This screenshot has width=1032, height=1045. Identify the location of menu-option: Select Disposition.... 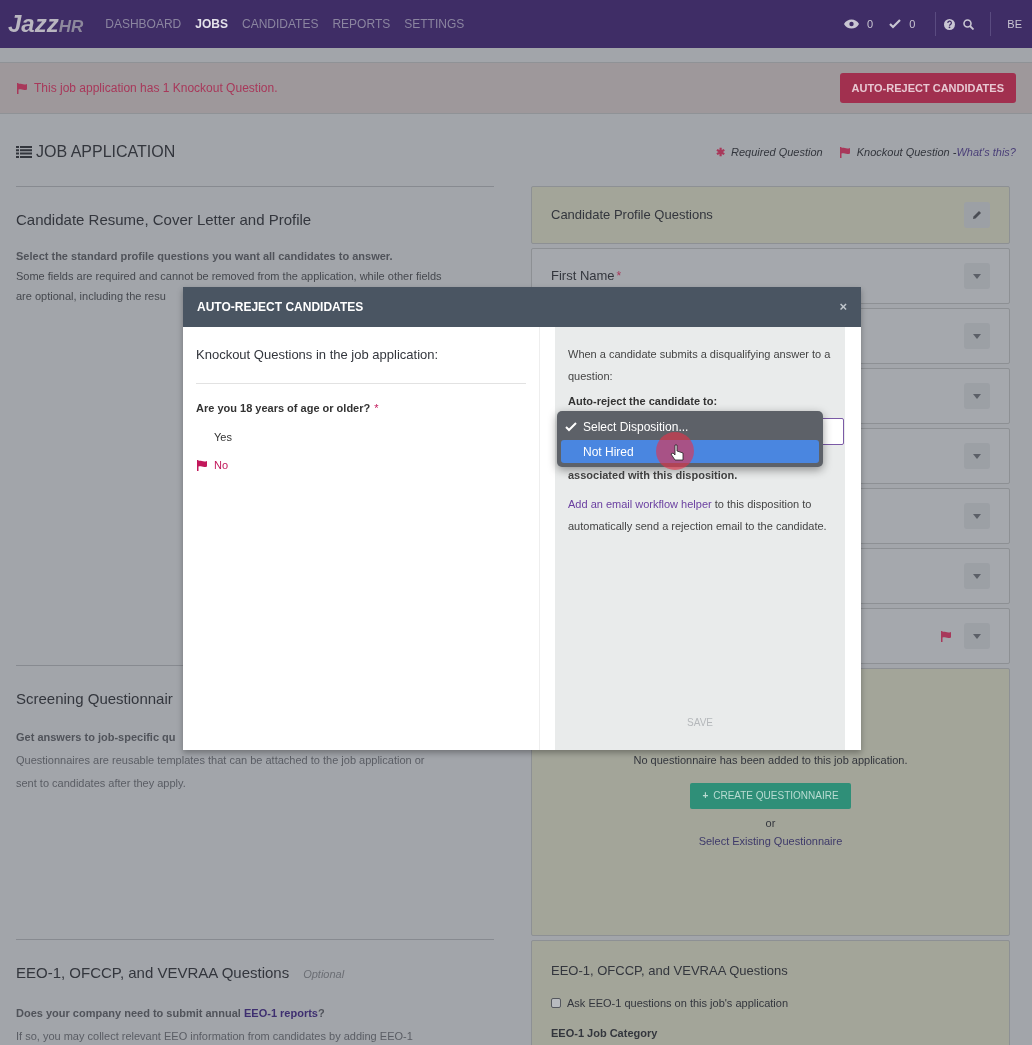
(690, 426).